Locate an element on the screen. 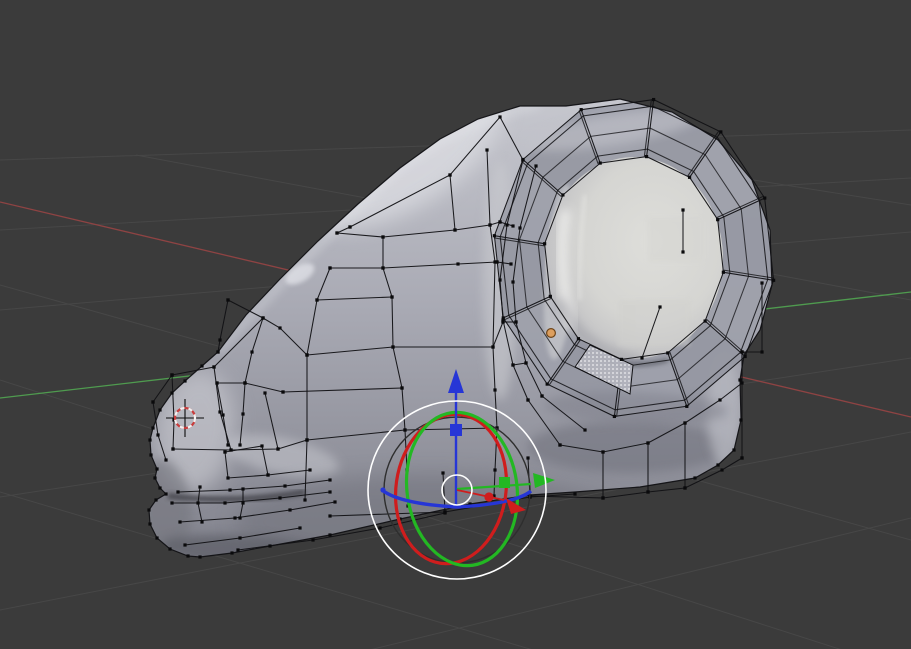 The height and width of the screenshot is (649, 911). gizmo-scale-y-handle is located at coordinates (504, 482).